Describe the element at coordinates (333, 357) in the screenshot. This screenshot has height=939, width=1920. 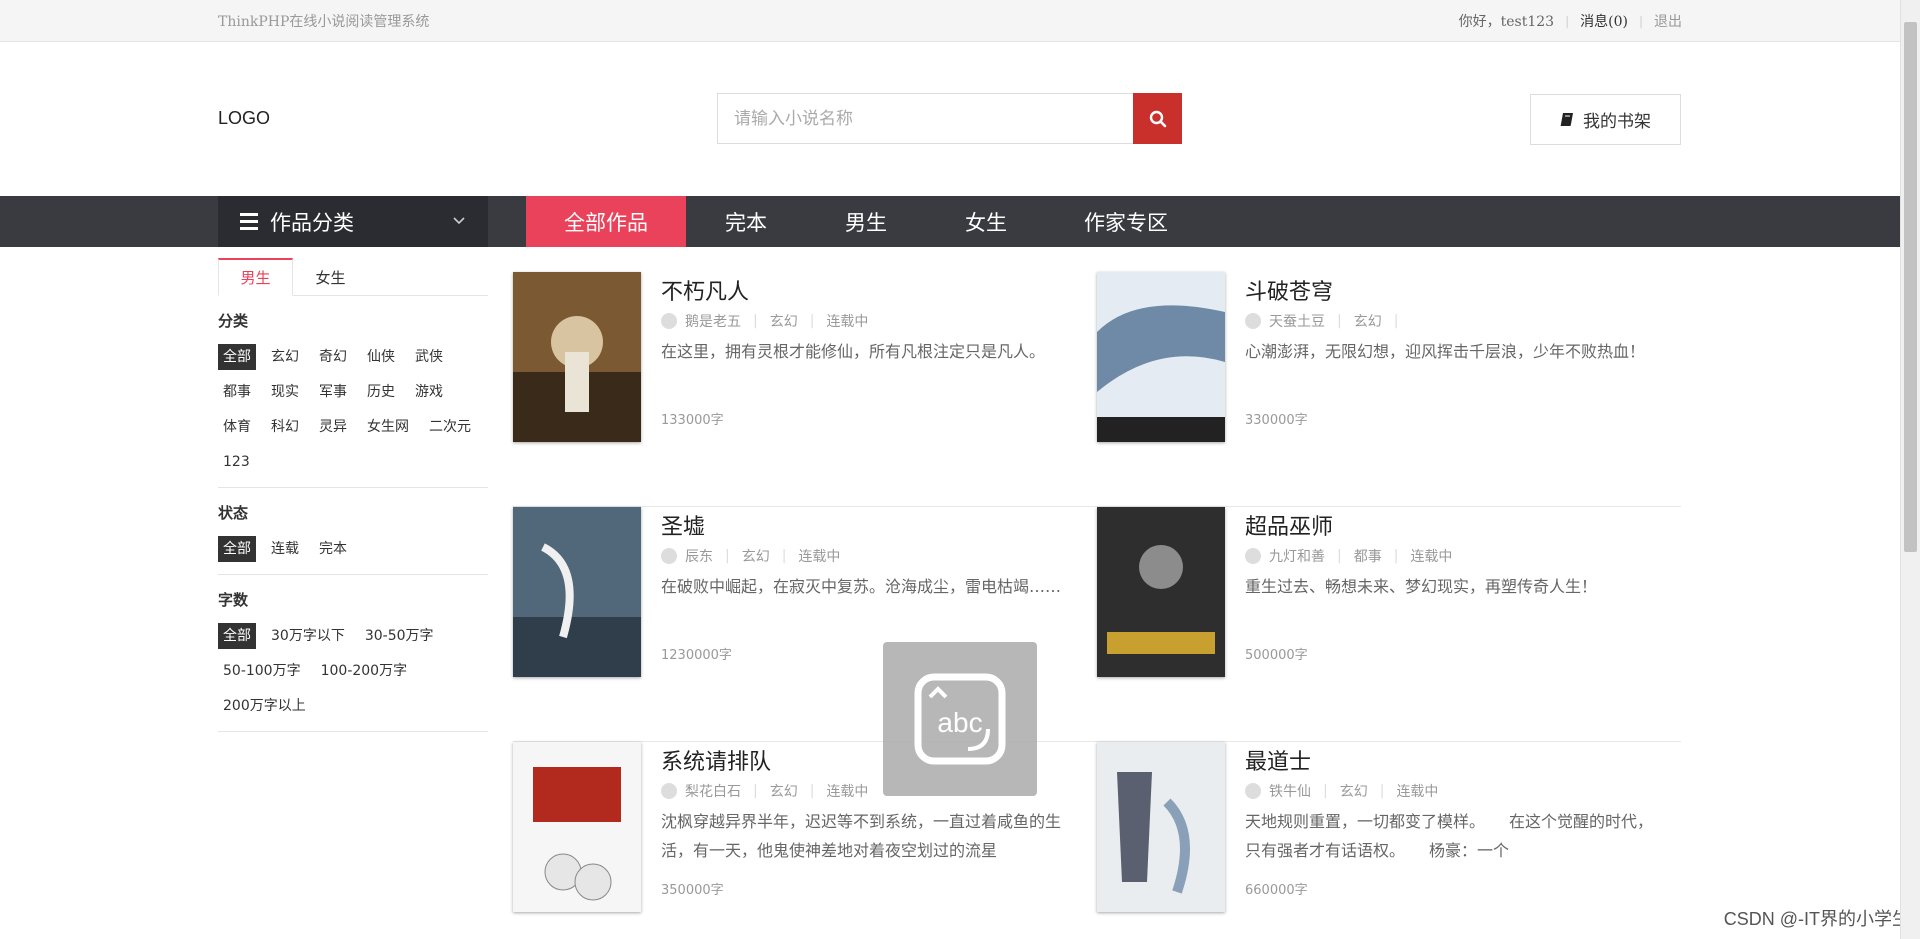
I see `category-option: 奇幻` at that location.